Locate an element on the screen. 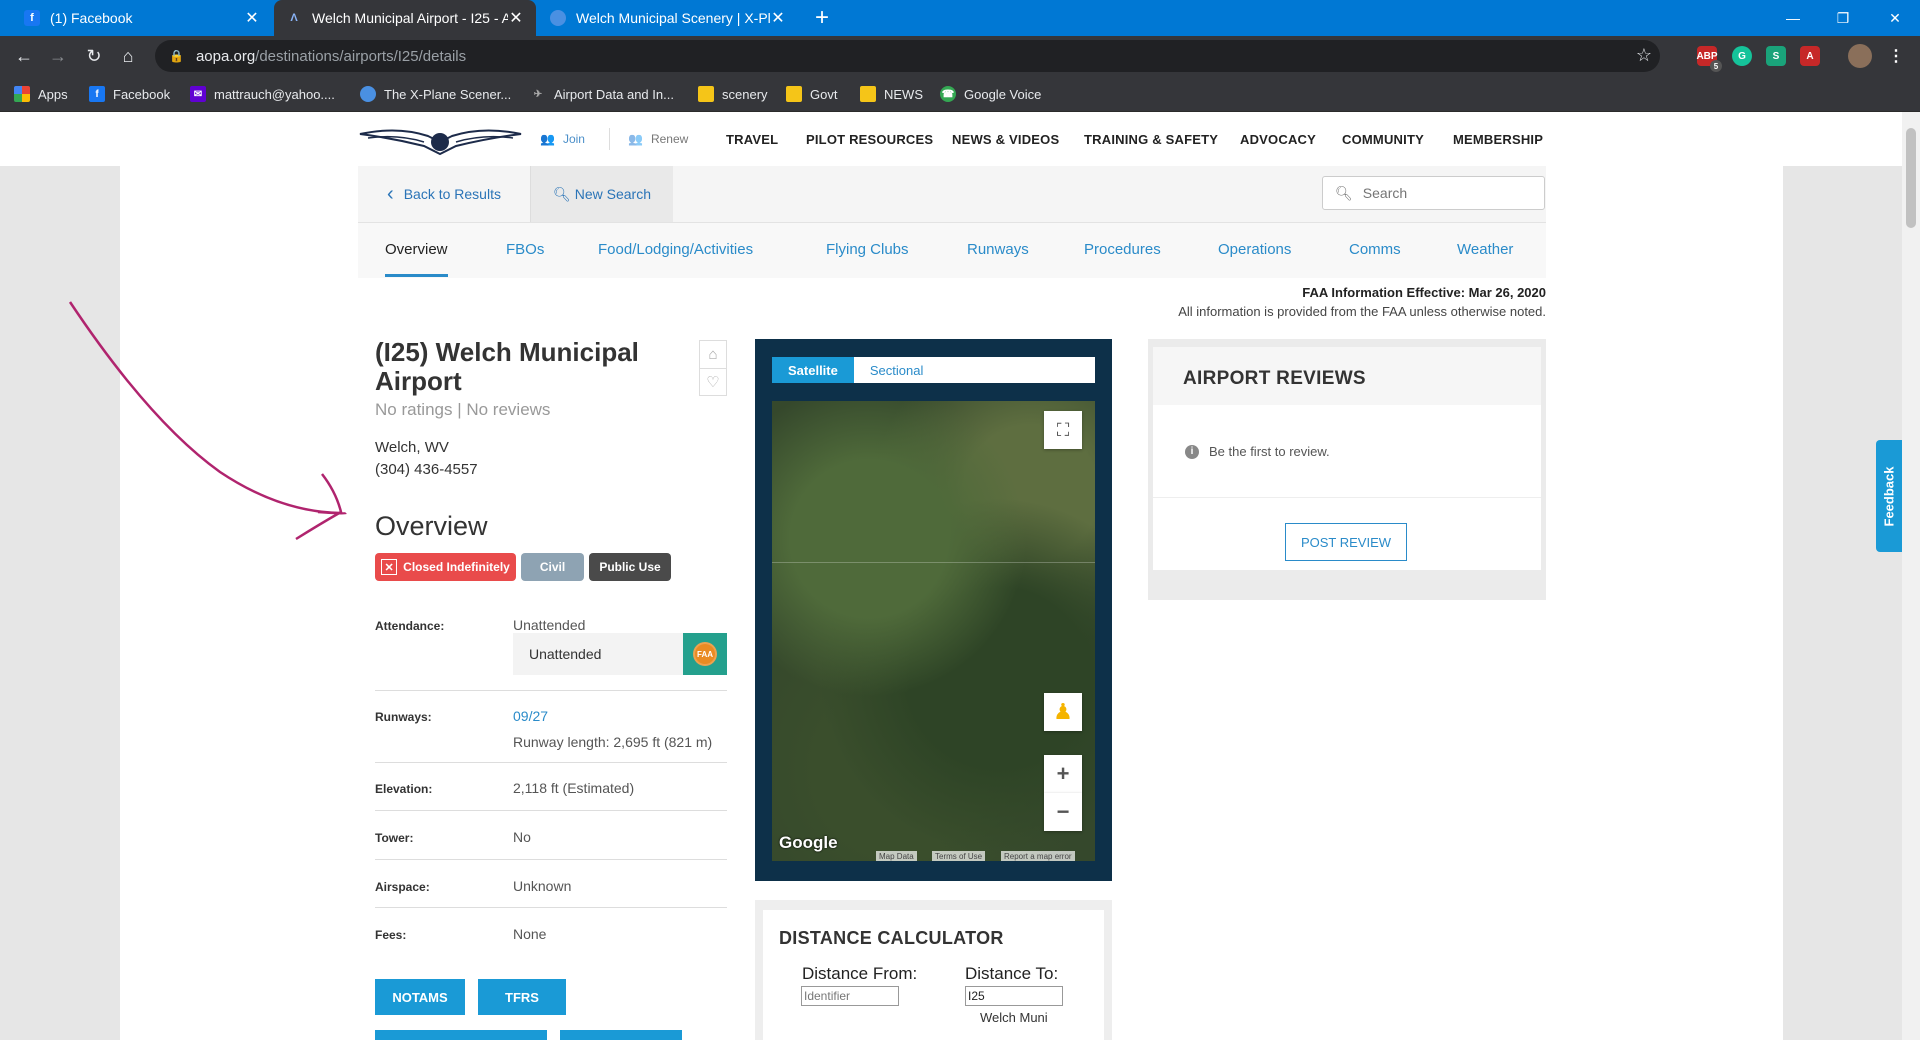 This screenshot has width=1920, height=1040. tab-operations: Operations is located at coordinates (1254, 249).